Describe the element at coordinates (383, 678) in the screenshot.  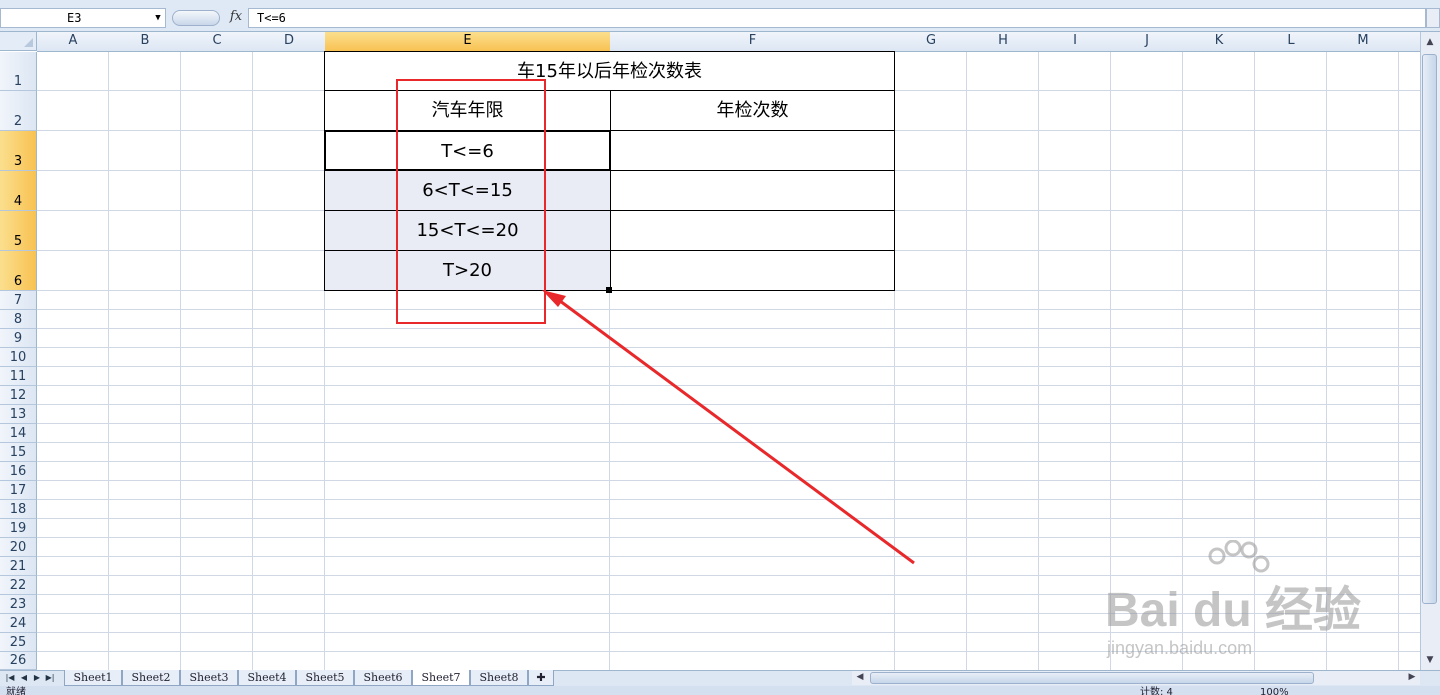
I see `sheet-tab-sheet6: Sheet6` at that location.